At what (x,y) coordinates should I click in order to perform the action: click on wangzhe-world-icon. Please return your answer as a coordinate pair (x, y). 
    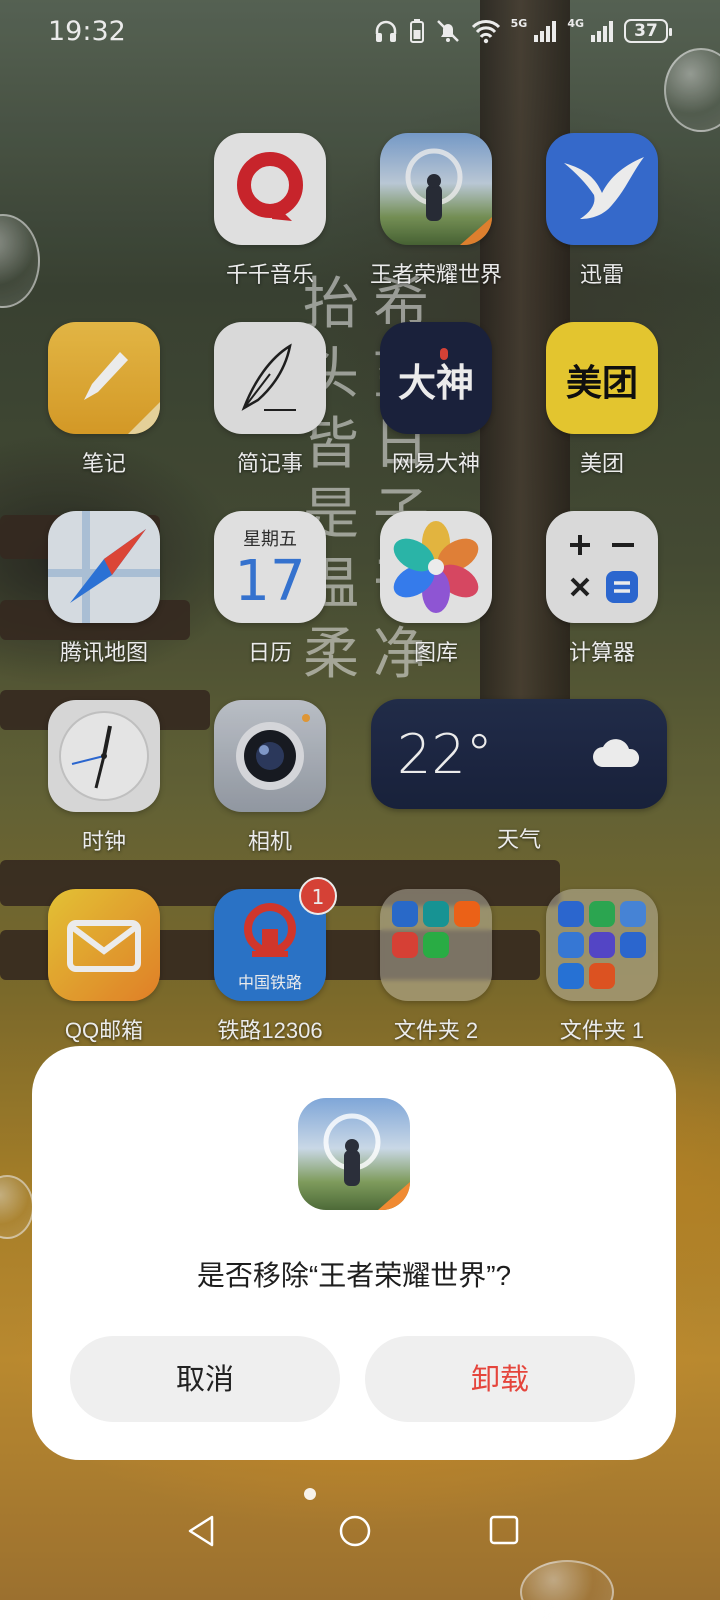
    Looking at the image, I should click on (354, 1154).